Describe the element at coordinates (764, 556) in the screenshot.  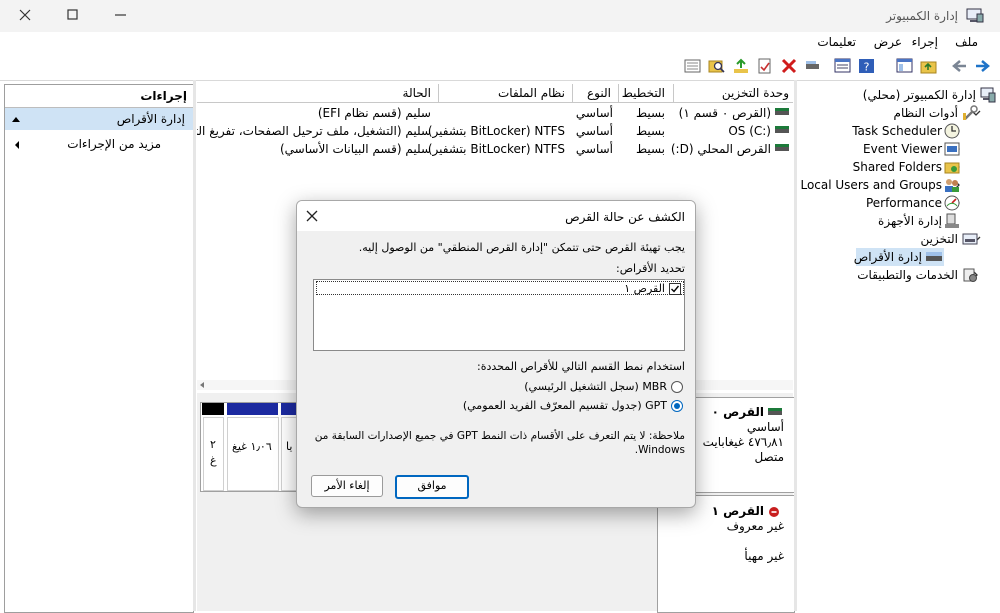
I see `disk1-state: غير مهيأ` at that location.